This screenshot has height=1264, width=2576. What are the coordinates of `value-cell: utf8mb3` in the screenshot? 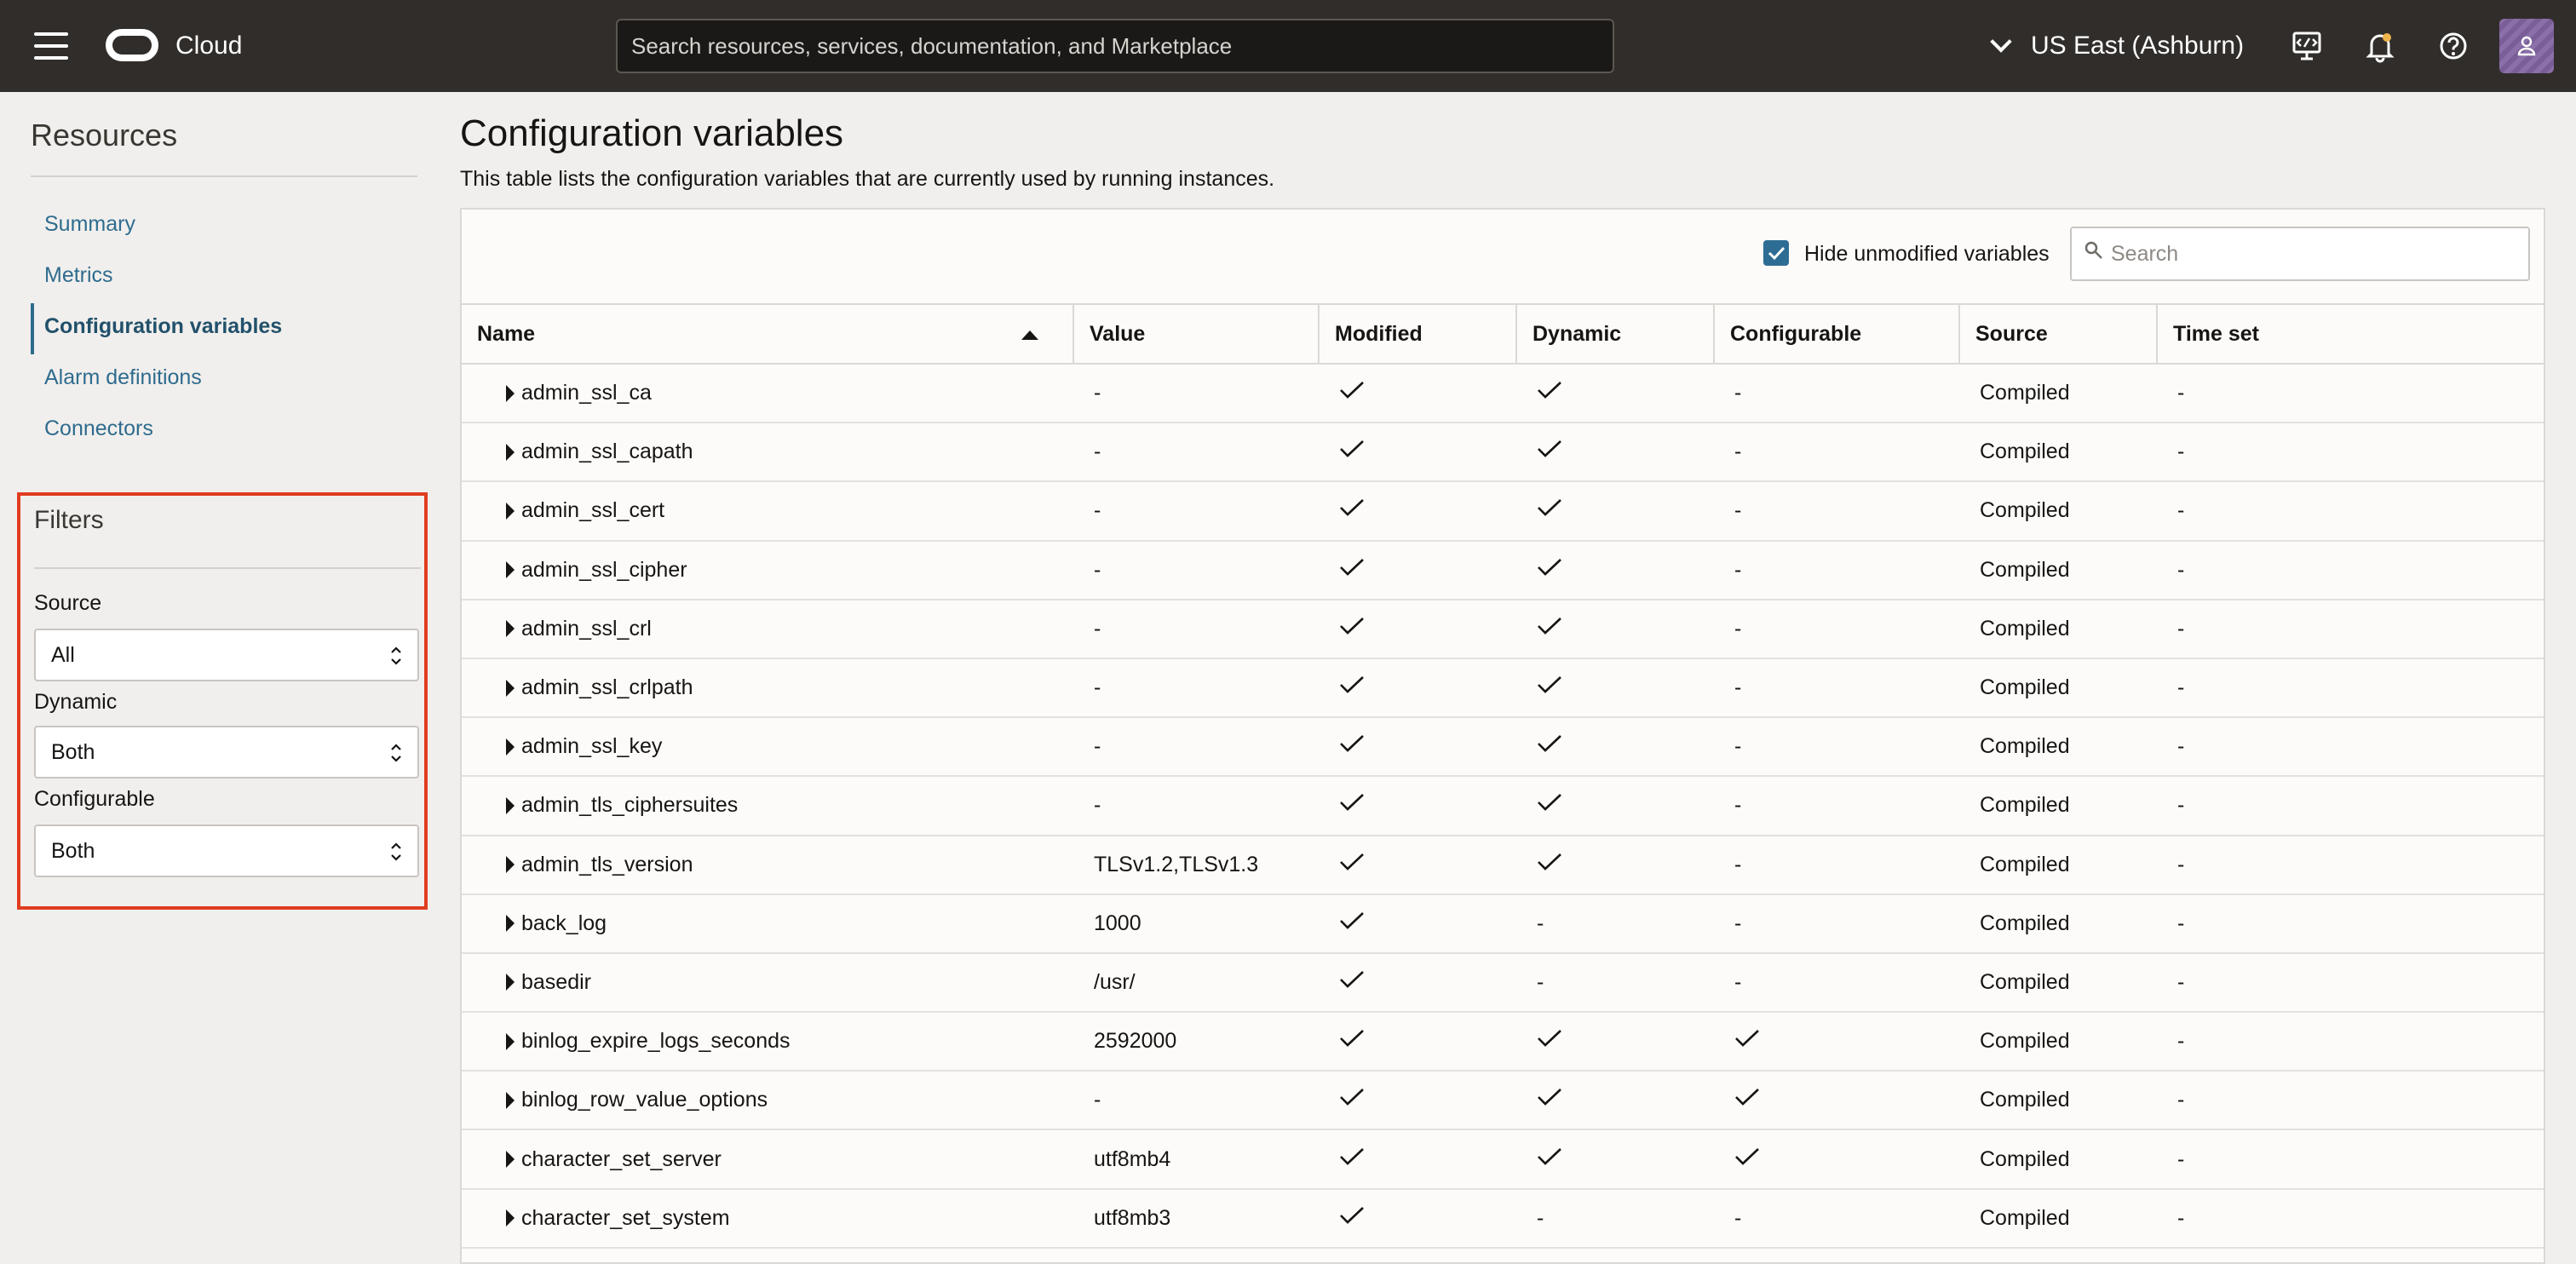 It's located at (1196, 1218).